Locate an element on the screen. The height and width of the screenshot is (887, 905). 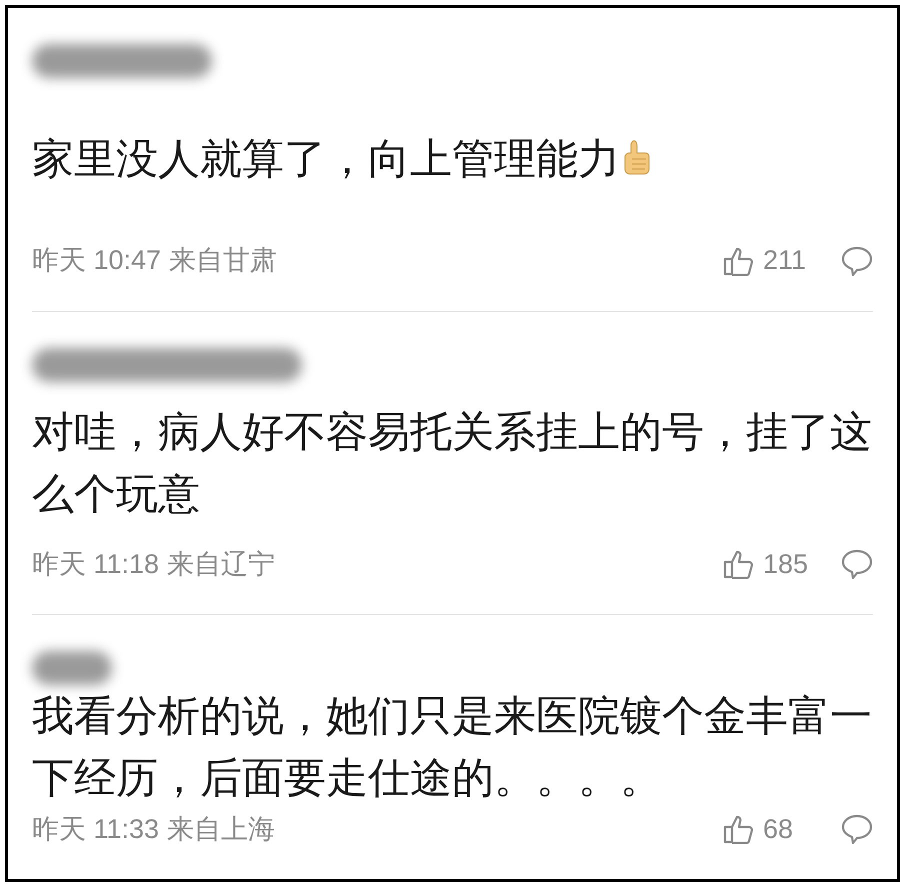
like-count: 68 is located at coordinates (778, 829).